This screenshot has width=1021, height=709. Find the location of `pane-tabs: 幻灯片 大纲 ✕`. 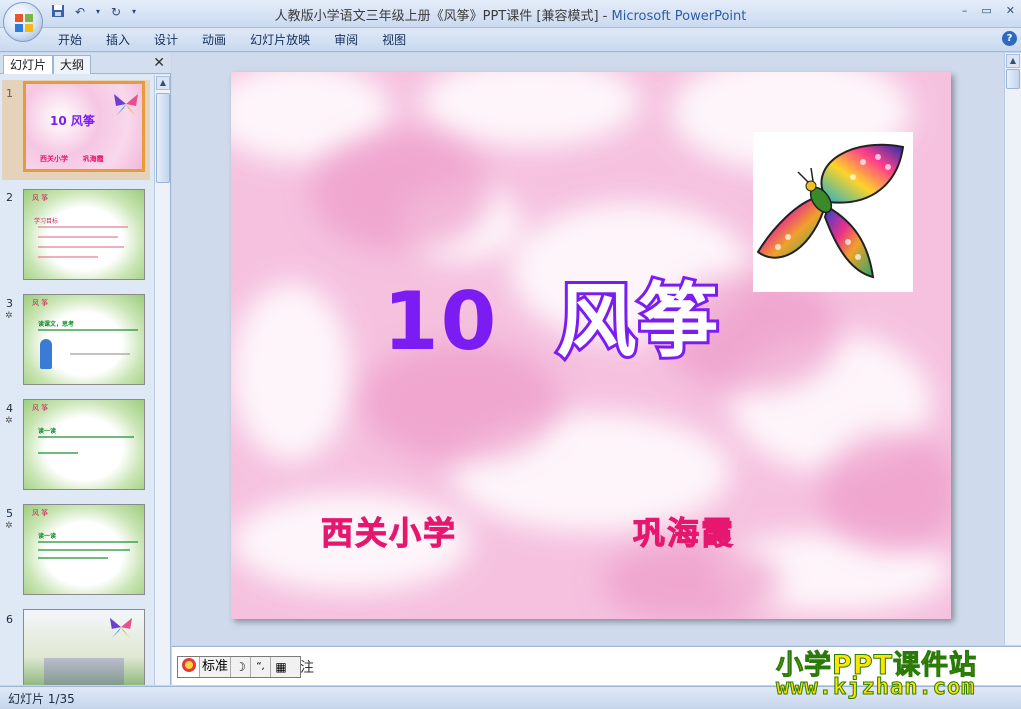

pane-tabs: 幻灯片 大纲 ✕ is located at coordinates (85, 63).